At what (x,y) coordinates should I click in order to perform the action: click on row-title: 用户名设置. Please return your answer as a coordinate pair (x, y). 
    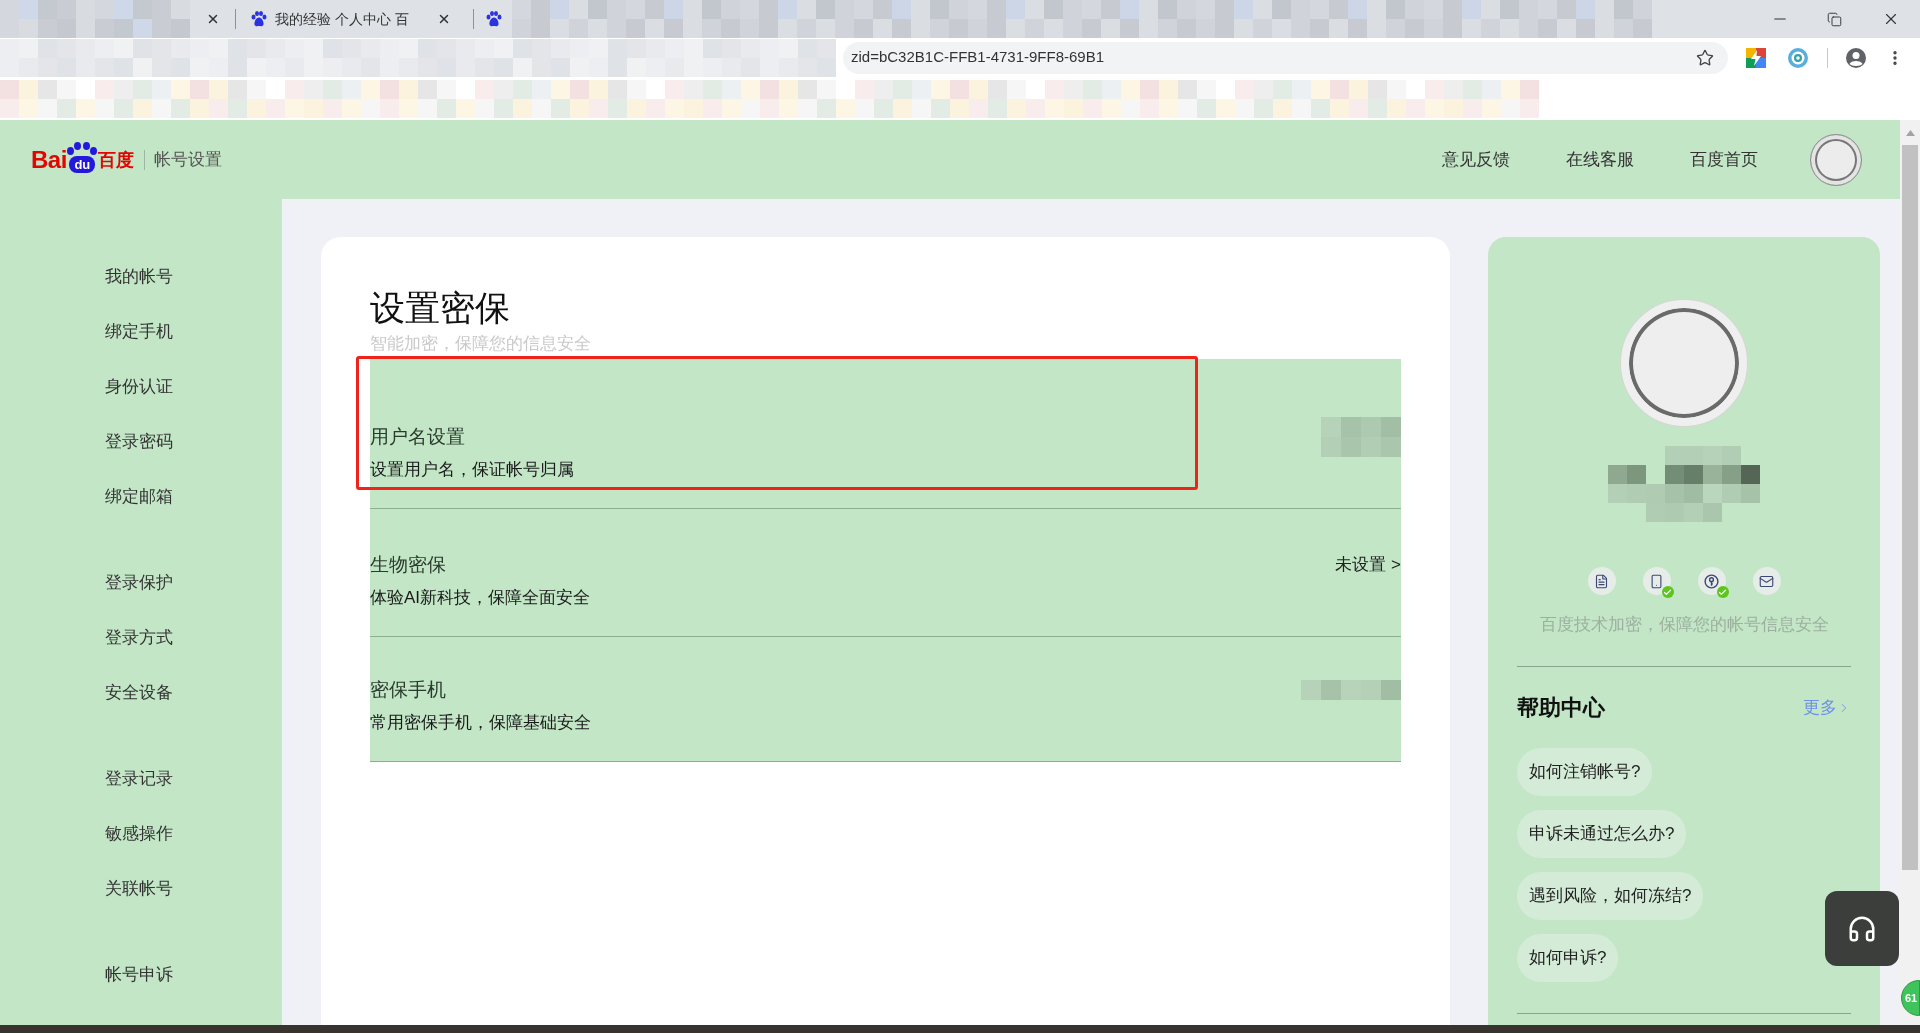
    Looking at the image, I should click on (417, 437).